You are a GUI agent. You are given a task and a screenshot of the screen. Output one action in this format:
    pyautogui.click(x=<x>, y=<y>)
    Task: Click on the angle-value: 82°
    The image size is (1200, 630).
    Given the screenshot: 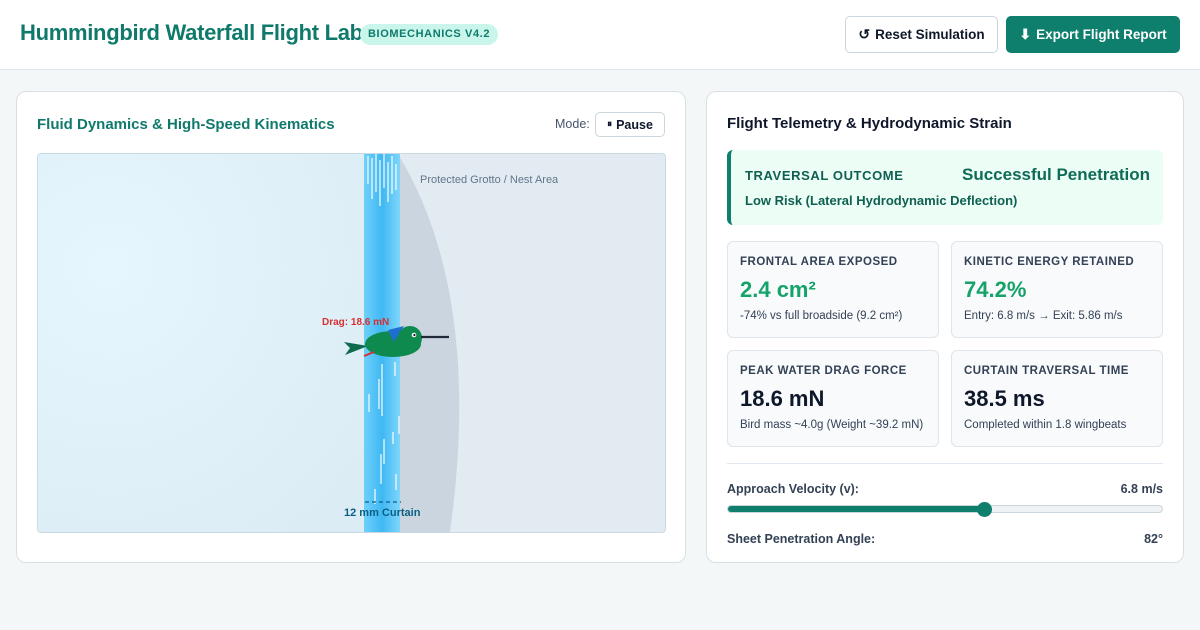 What is the action you would take?
    pyautogui.click(x=1153, y=539)
    